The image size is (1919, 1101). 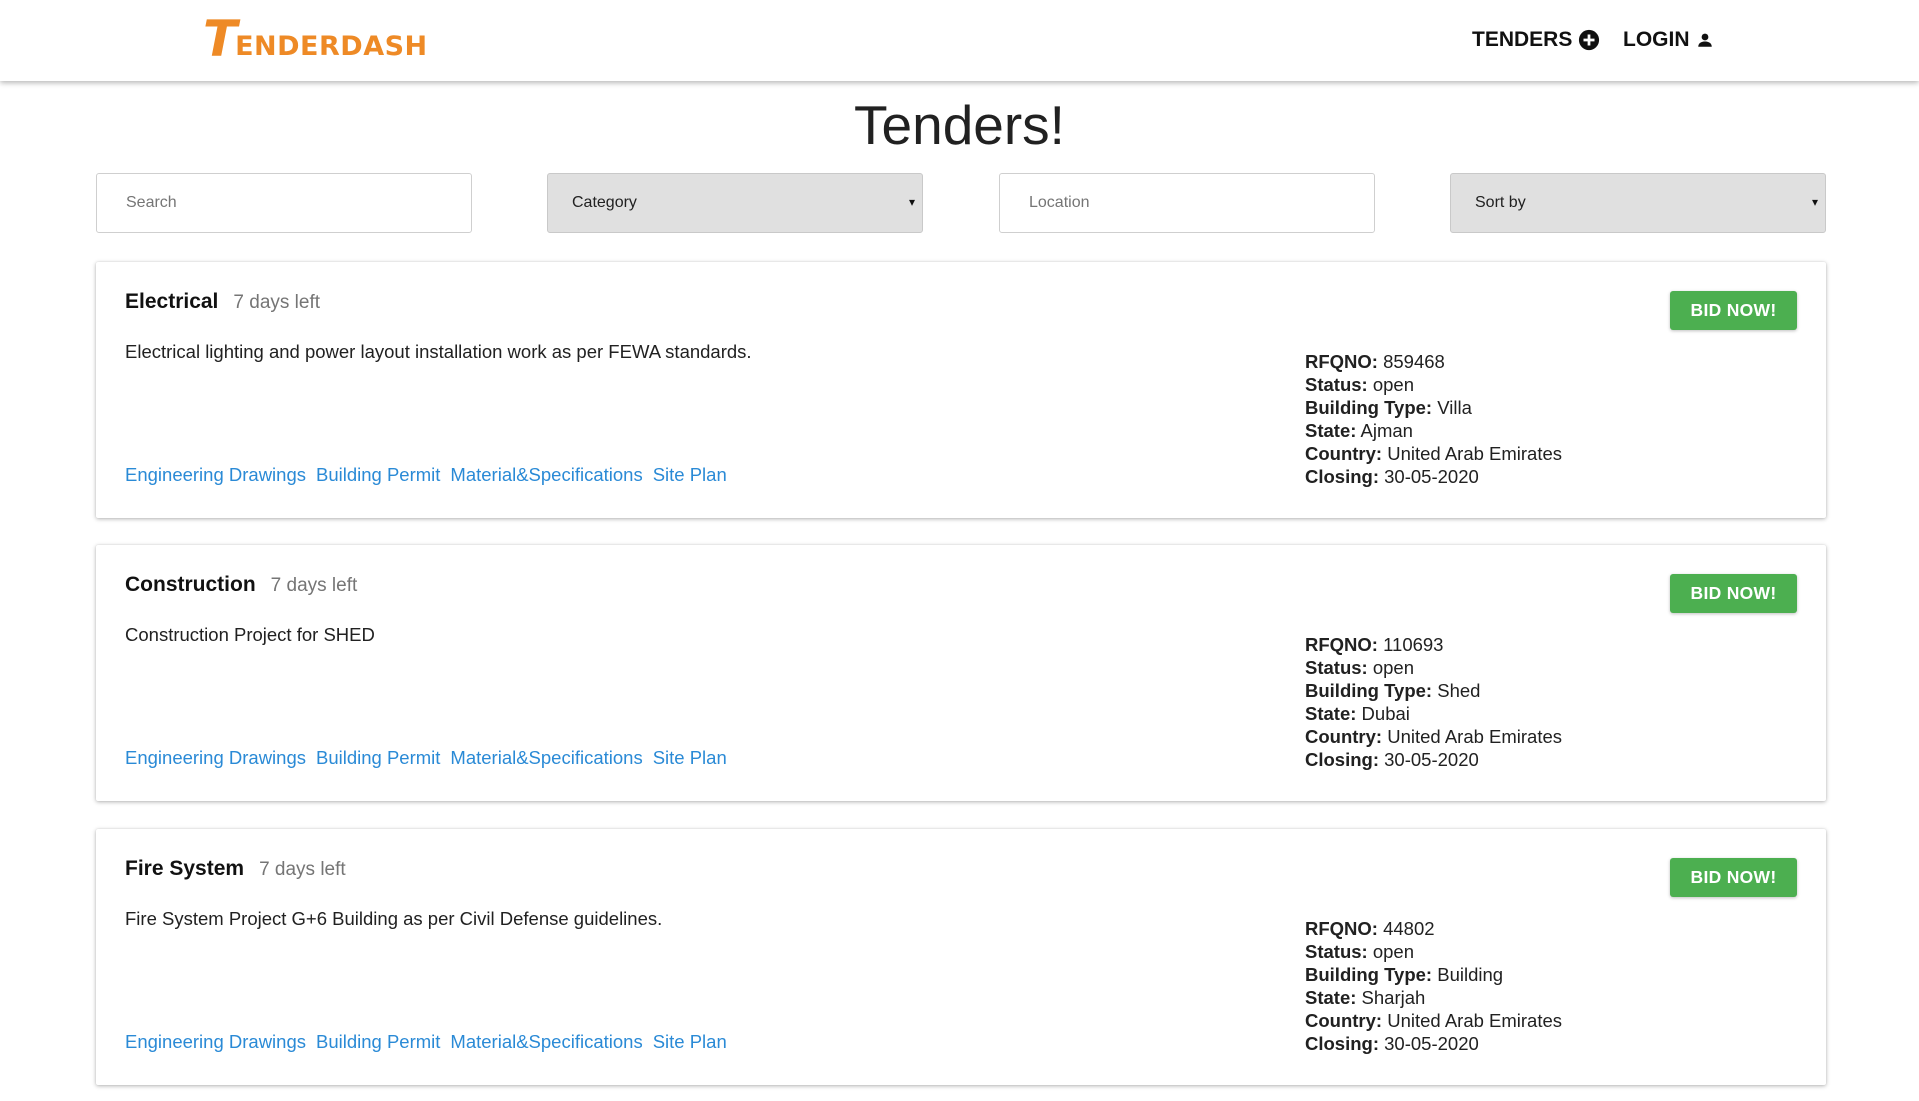 What do you see at coordinates (1375, 361) in the screenshot?
I see `rfqno-row: RFQNO: 859468` at bounding box center [1375, 361].